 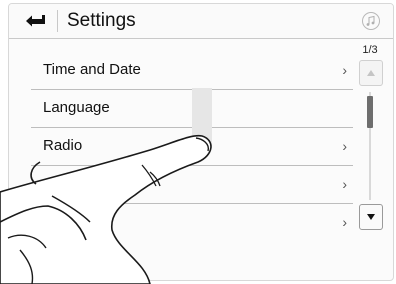 What do you see at coordinates (370, 139) in the screenshot?
I see `scrollbar: 1/3` at bounding box center [370, 139].